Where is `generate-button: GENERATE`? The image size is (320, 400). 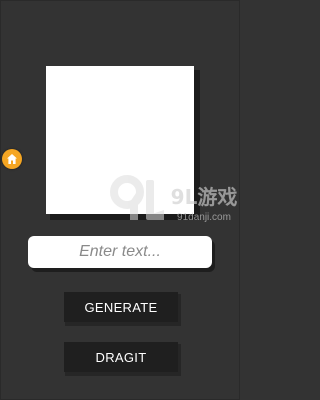
generate-button: GENERATE is located at coordinates (121, 307).